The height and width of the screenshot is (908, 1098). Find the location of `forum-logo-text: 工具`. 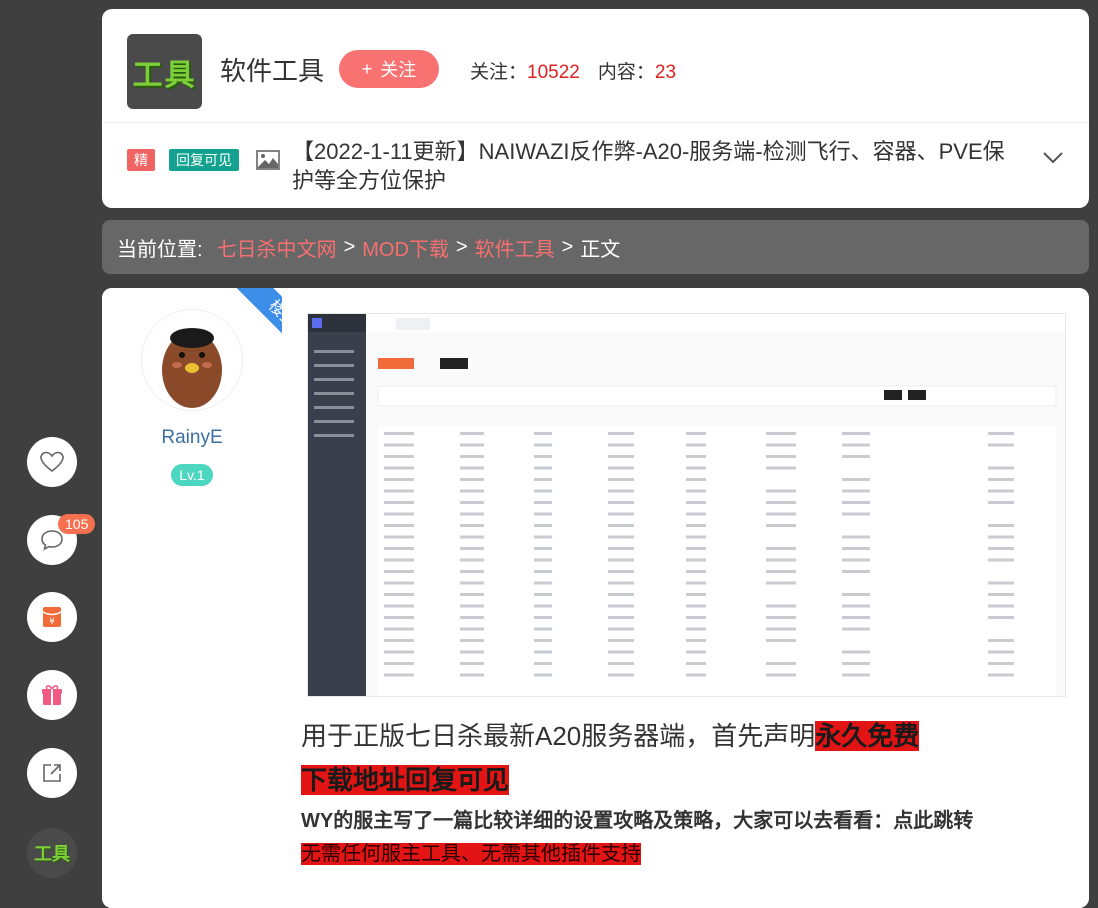

forum-logo-text: 工具 is located at coordinates (164, 75).